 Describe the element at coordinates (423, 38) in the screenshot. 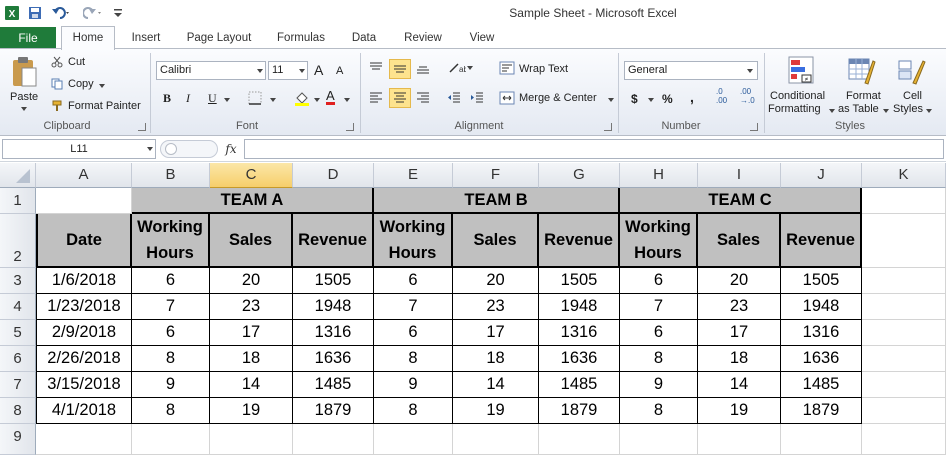

I see `tab-review: Review` at that location.